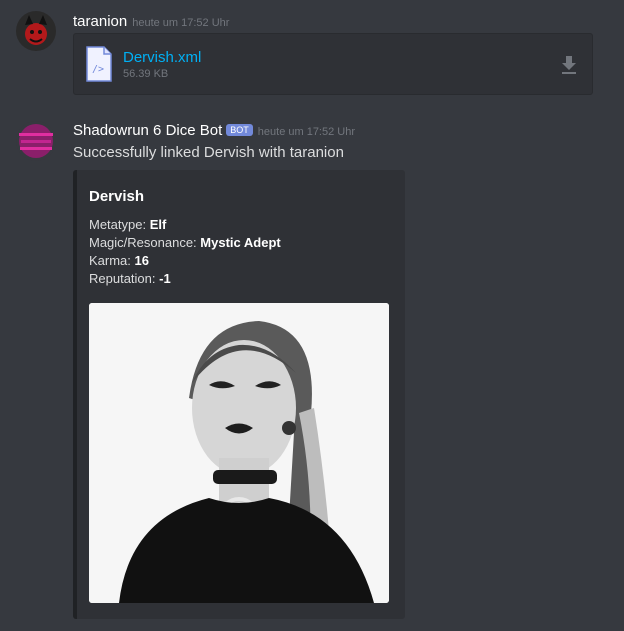  I want to click on embed-field-metatype: Metatype: Elf, so click(127, 224).